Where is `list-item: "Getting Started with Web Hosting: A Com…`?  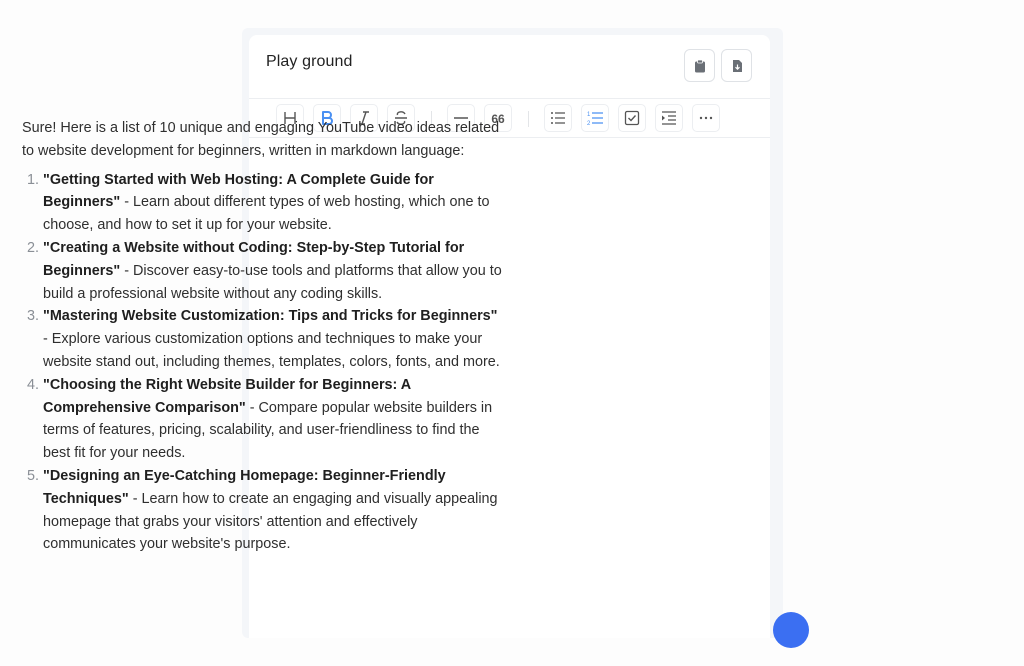 list-item: "Getting Started with Web Hosting: A Com… is located at coordinates (272, 203).